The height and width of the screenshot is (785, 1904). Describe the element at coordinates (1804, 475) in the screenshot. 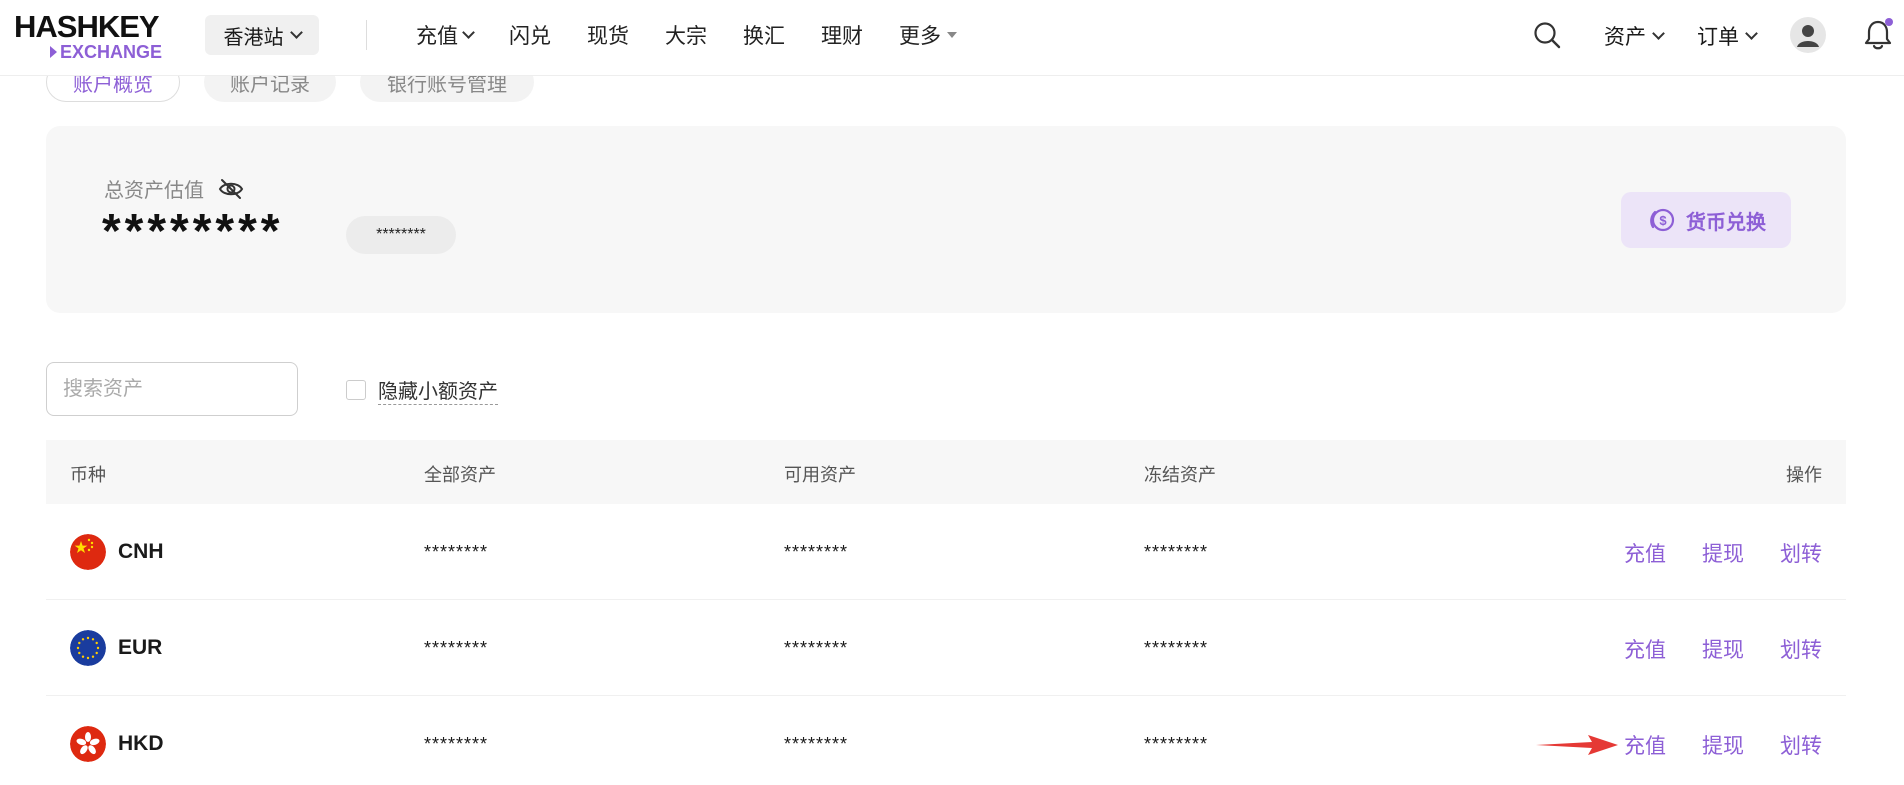

I see `column-header-actions: 操作` at that location.